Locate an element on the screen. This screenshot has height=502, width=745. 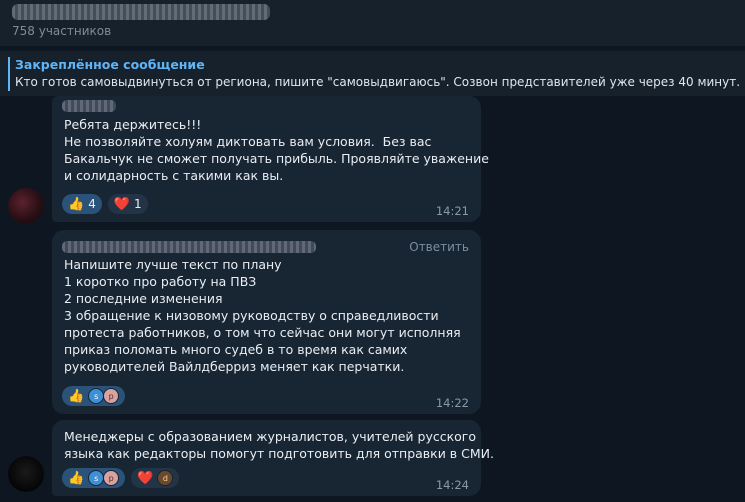
message-time: 14:24 is located at coordinates (452, 485).